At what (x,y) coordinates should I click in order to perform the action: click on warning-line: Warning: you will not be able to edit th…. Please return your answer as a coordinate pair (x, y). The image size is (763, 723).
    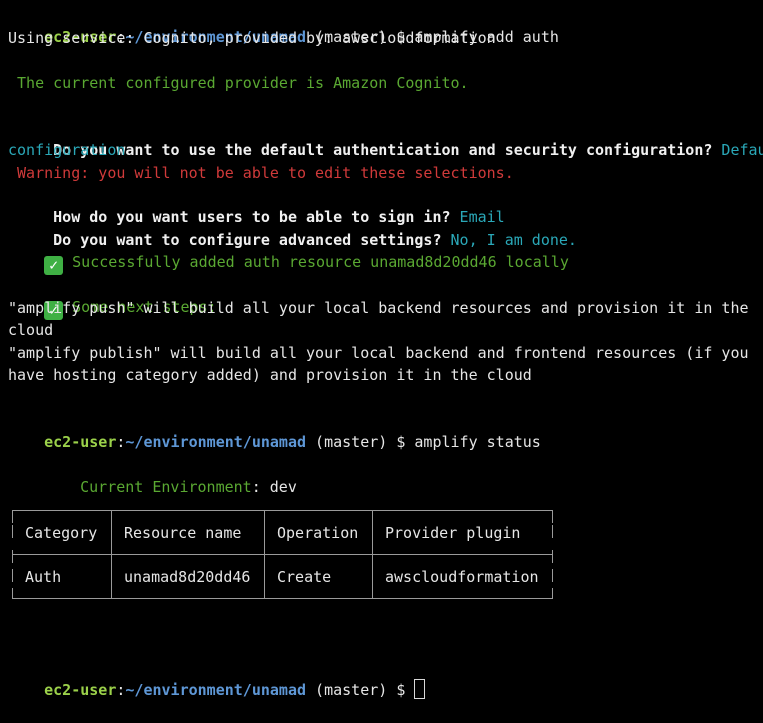
    Looking at the image, I should click on (261, 173).